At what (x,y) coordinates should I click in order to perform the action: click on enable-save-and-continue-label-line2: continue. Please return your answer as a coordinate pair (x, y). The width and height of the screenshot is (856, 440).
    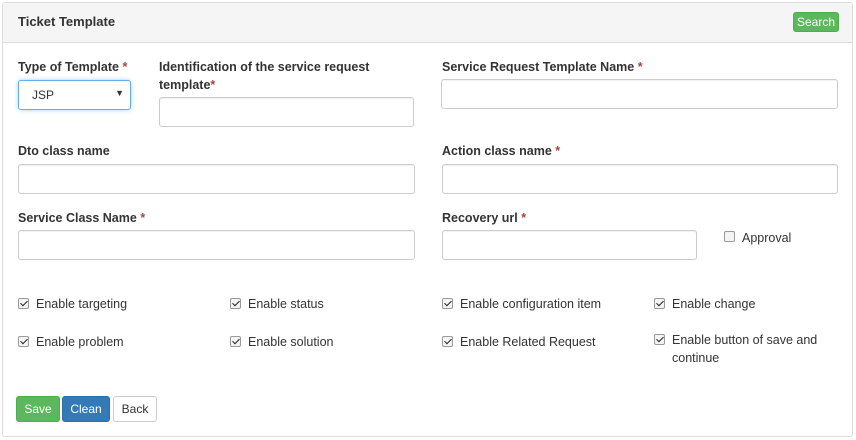
    Looking at the image, I should click on (696, 358).